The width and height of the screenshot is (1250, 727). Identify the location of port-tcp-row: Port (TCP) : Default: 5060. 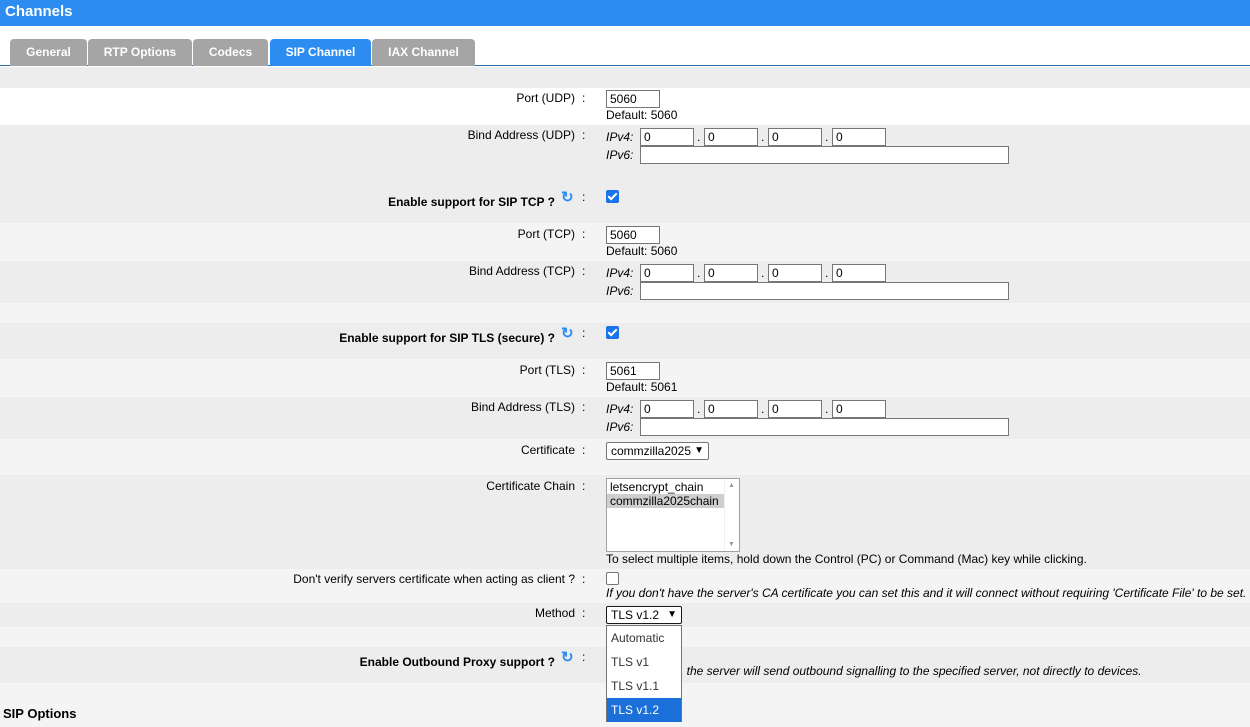
(625, 242).